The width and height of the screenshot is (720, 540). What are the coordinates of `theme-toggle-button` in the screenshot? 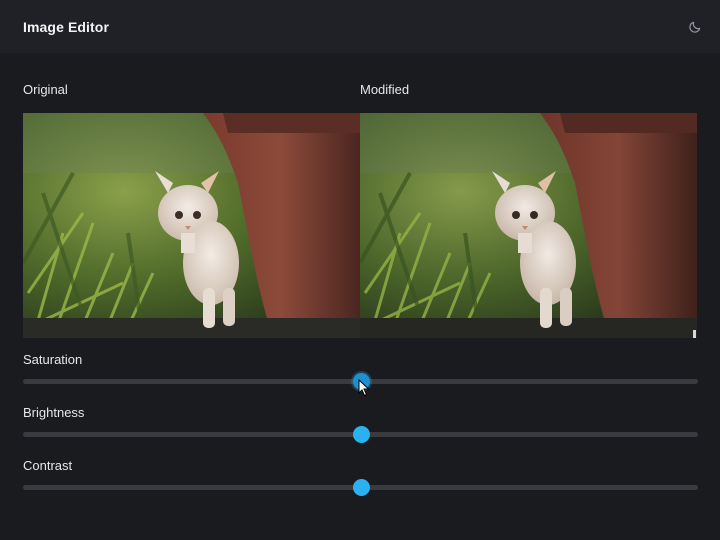 It's located at (695, 27).